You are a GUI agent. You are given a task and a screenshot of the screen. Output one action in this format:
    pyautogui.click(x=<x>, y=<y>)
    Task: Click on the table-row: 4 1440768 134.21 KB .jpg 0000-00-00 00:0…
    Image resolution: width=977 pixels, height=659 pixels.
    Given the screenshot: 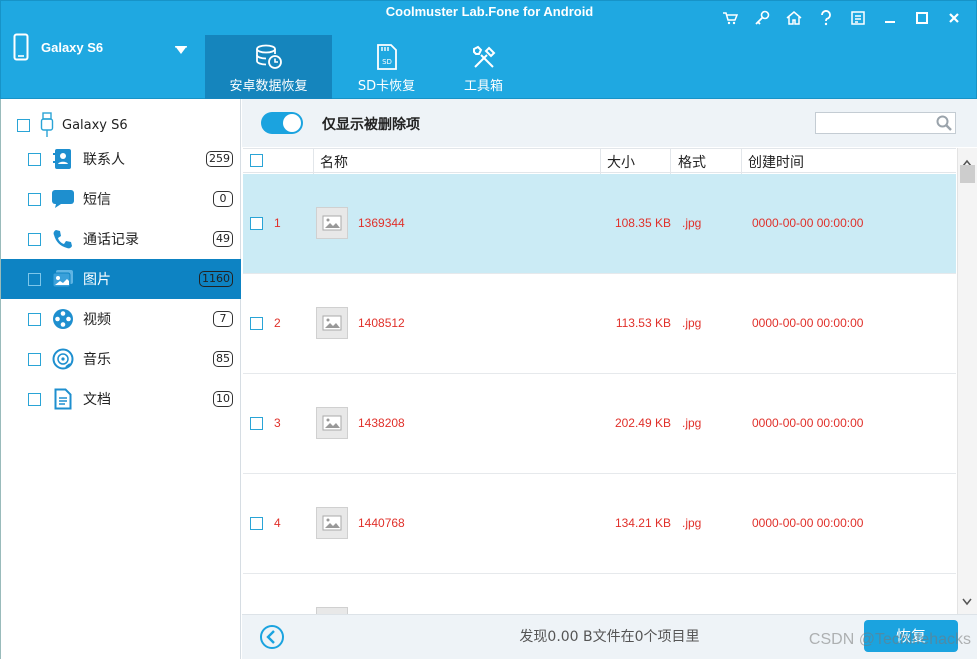 What is the action you would take?
    pyautogui.click(x=599, y=524)
    